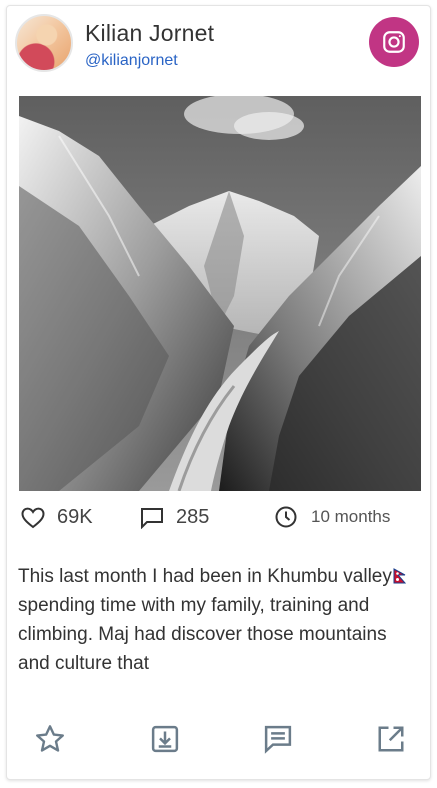  What do you see at coordinates (75, 517) in the screenshot?
I see `likes-count: 69K` at bounding box center [75, 517].